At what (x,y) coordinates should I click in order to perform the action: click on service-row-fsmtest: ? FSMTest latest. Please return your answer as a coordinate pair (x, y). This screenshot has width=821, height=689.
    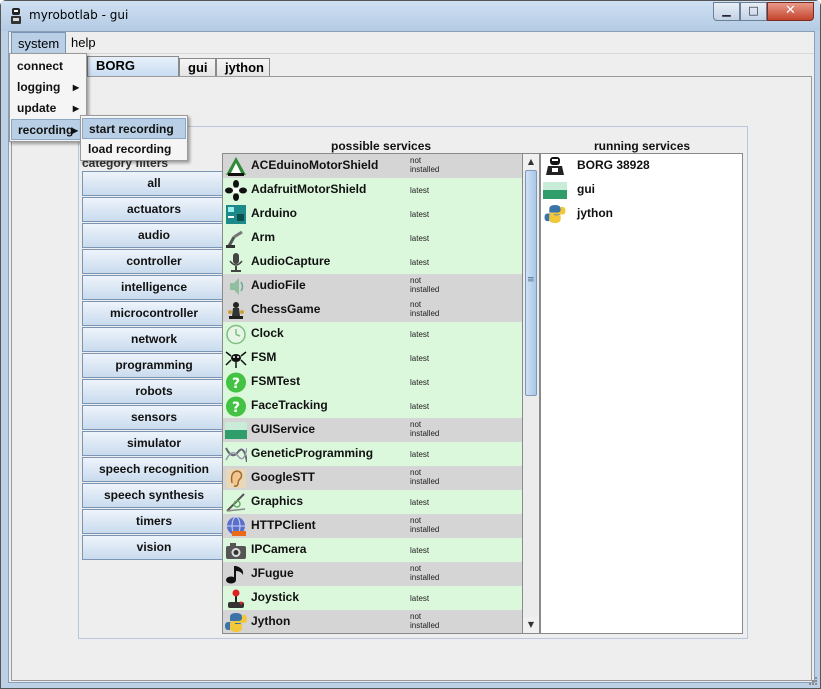
    Looking at the image, I should click on (372, 382).